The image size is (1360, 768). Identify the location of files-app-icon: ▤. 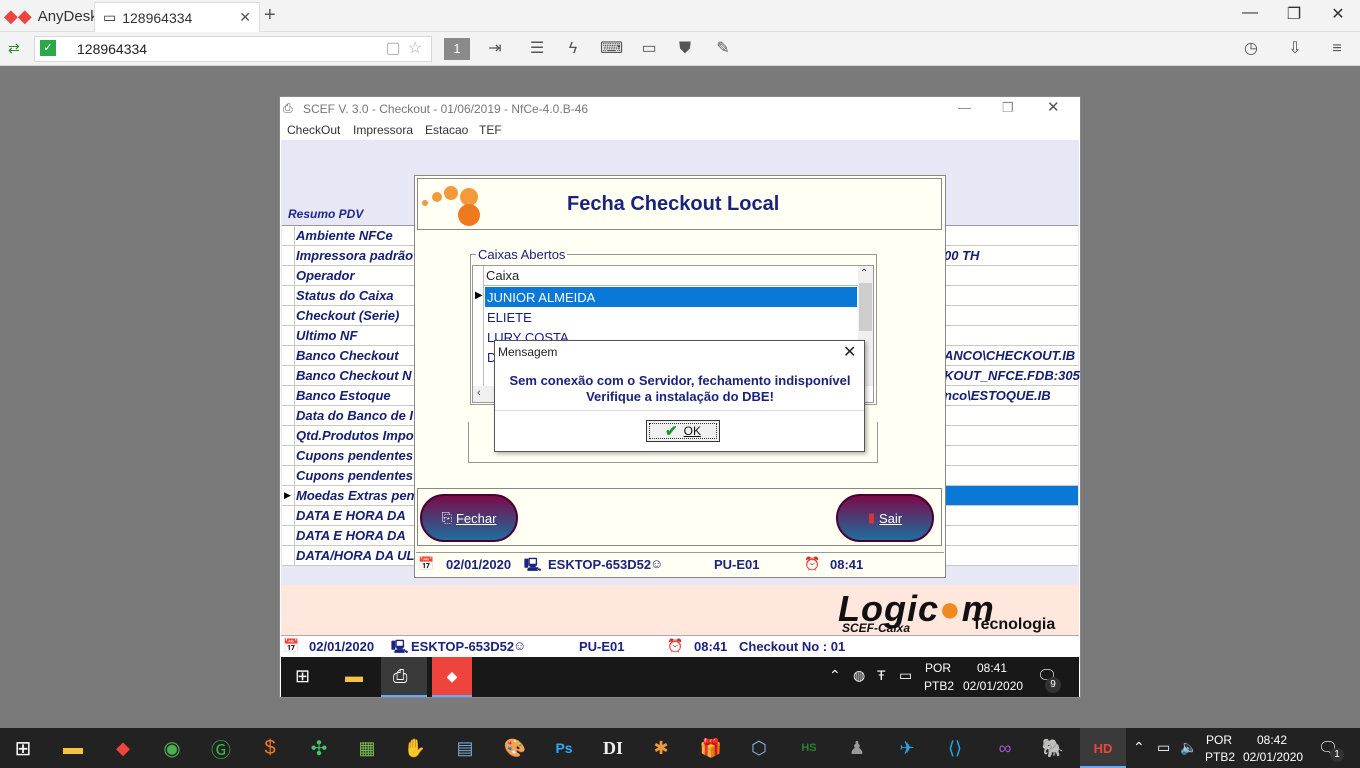
(465, 748).